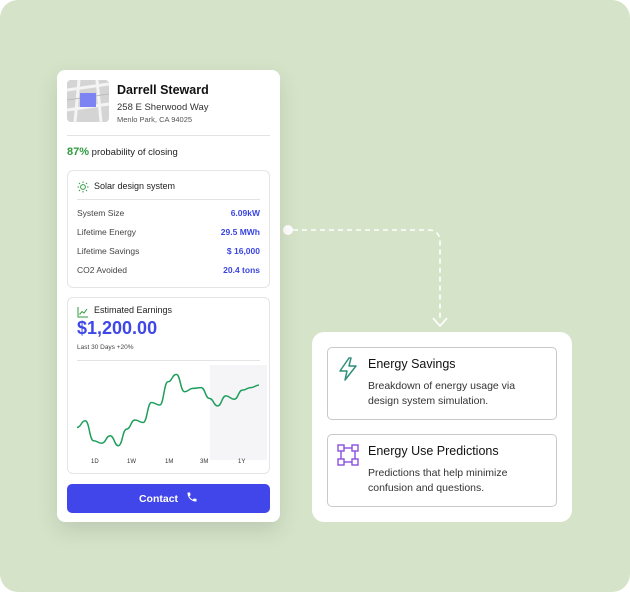 This screenshot has height=592, width=630. Describe the element at coordinates (245, 213) in the screenshot. I see `row-value: 6.09kW` at that location.